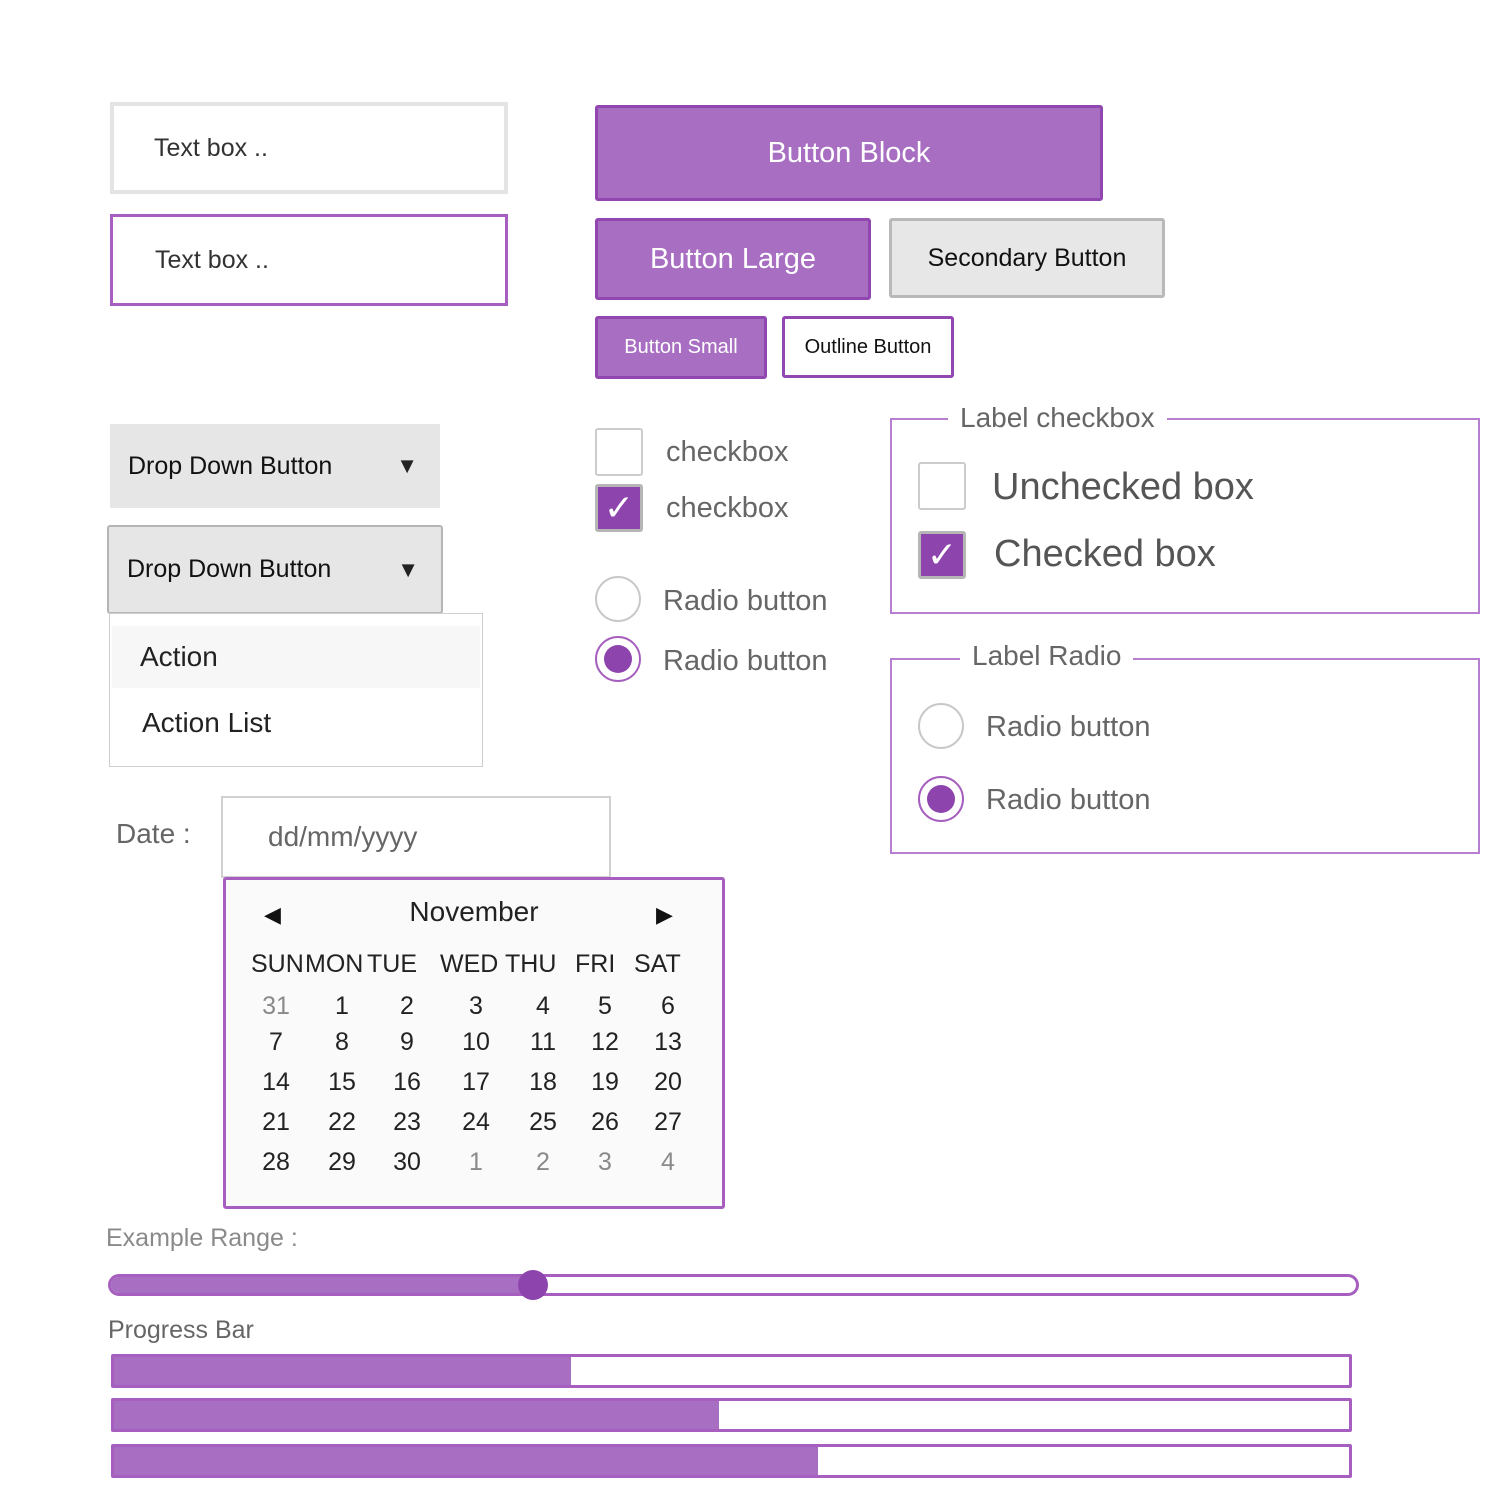  What do you see at coordinates (202, 1238) in the screenshot?
I see `range-label: Example Range :` at bounding box center [202, 1238].